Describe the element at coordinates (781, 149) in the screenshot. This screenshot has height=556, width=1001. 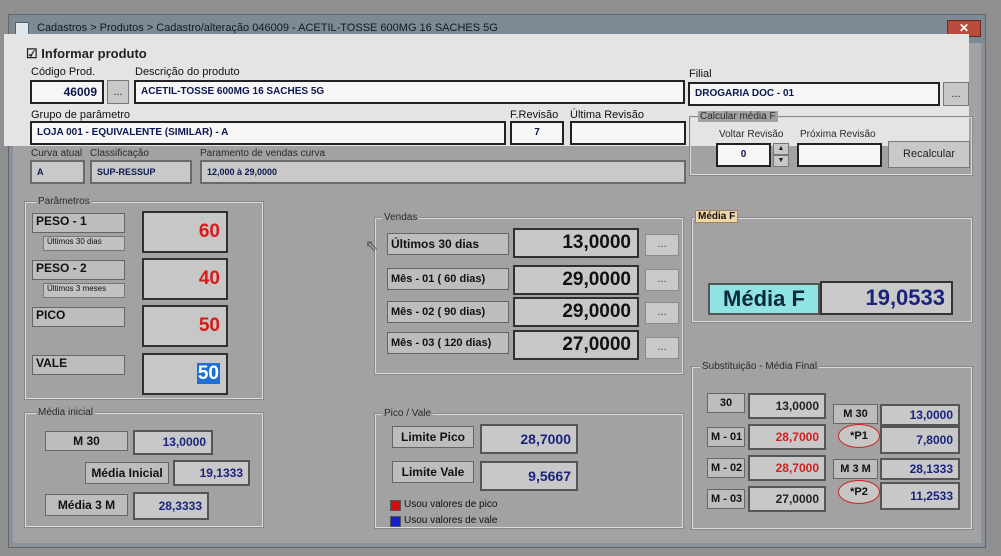
I see `spin-up-icon: ▲` at that location.